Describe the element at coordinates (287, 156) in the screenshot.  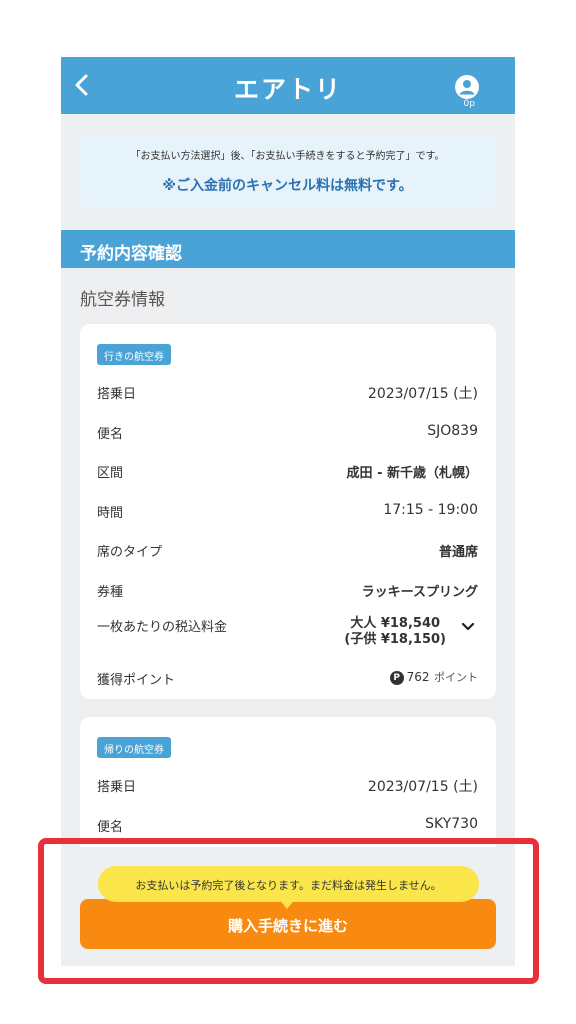
I see `notice-text: 「お支払い方法選択」後、「お支払い手続きをすると予約完了」です。` at that location.